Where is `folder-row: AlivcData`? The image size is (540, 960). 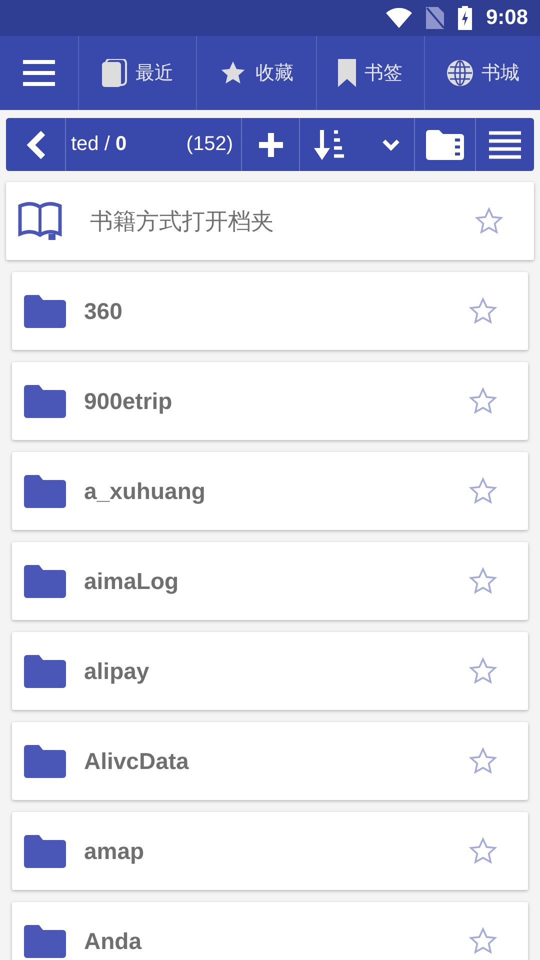 folder-row: AlivcData is located at coordinates (270, 761).